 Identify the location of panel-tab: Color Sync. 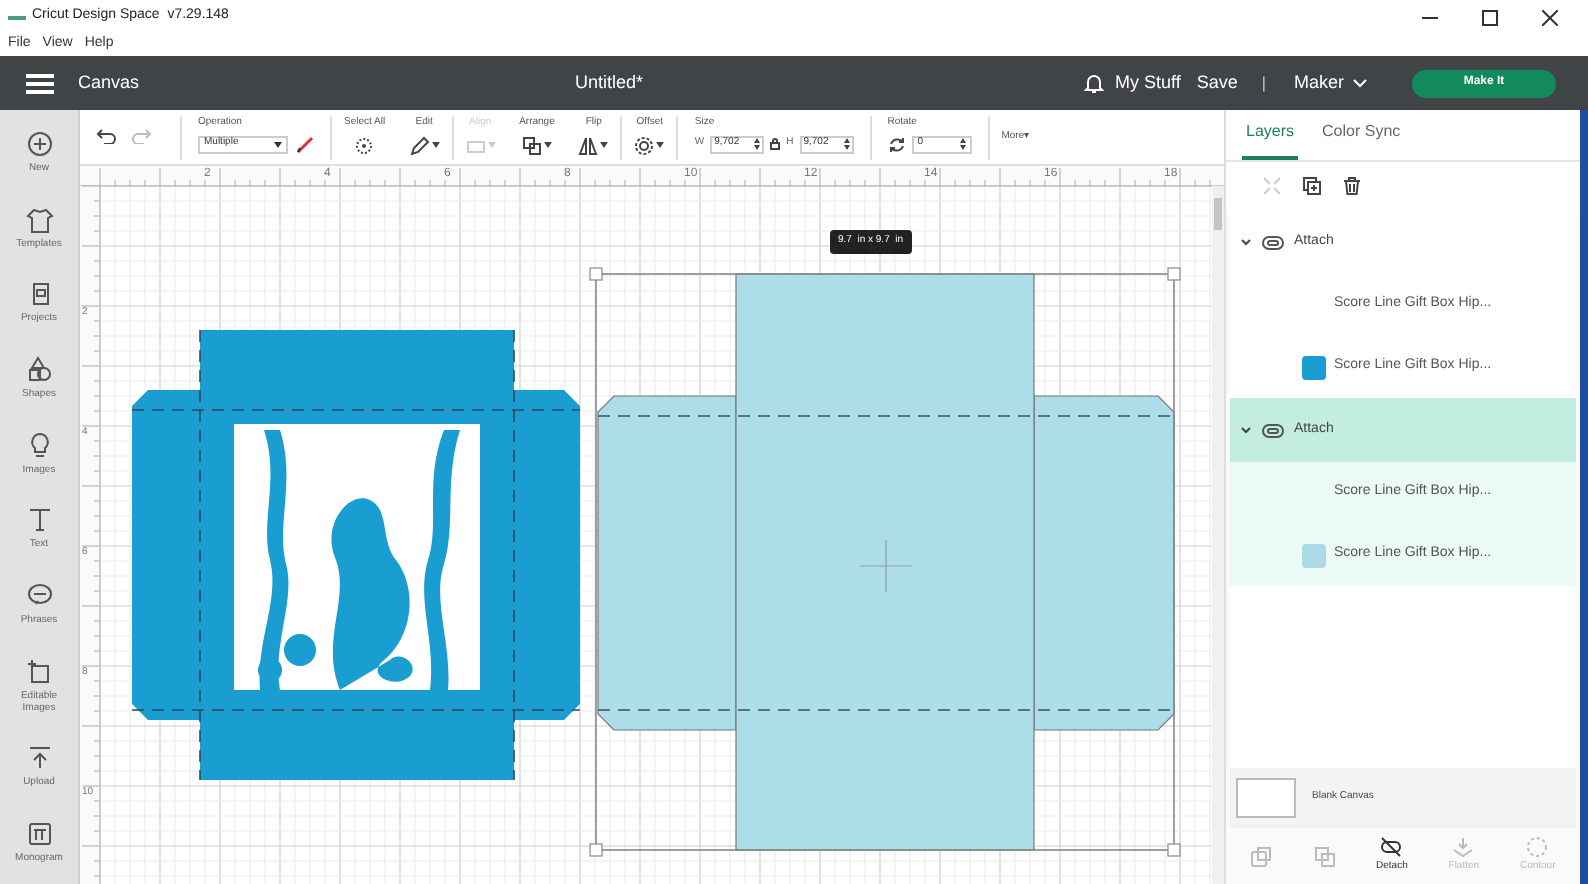
(1361, 140).